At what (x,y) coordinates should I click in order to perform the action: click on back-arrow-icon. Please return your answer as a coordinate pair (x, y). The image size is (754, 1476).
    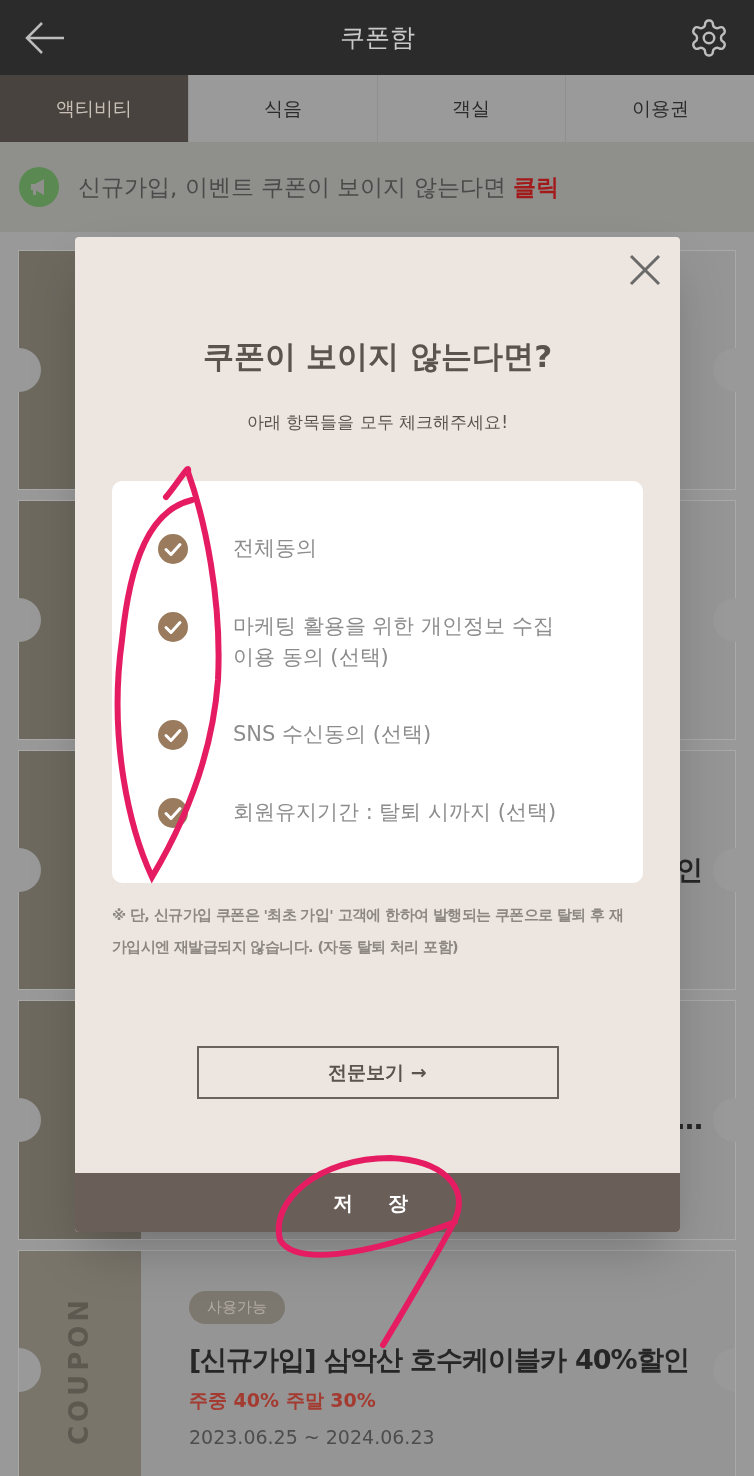
    Looking at the image, I should click on (45, 37).